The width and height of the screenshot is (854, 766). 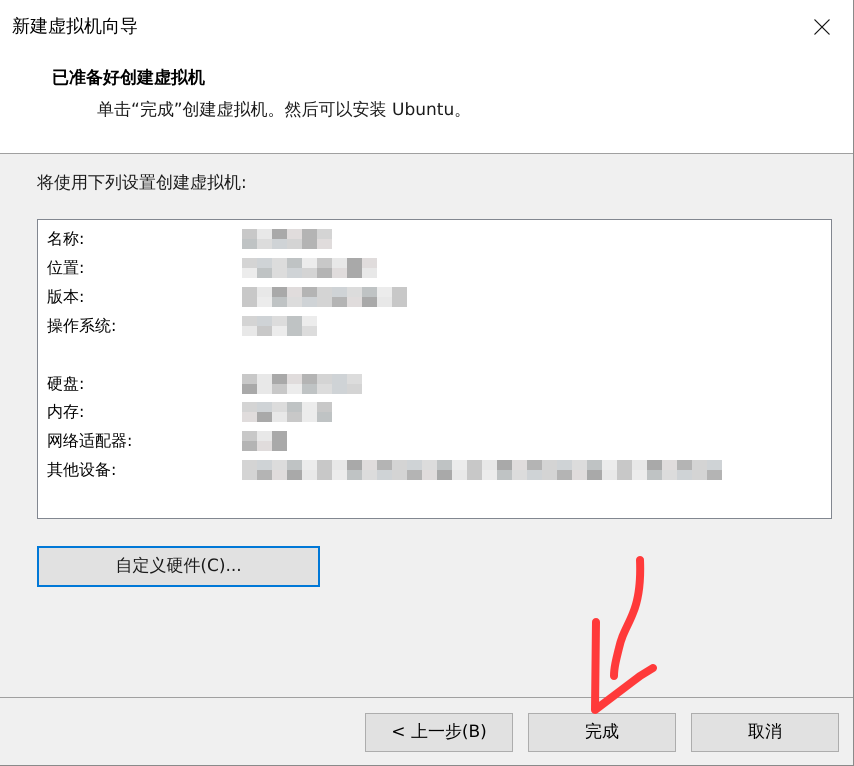 What do you see at coordinates (82, 325) in the screenshot?
I see `setting-label: 操作系统:` at bounding box center [82, 325].